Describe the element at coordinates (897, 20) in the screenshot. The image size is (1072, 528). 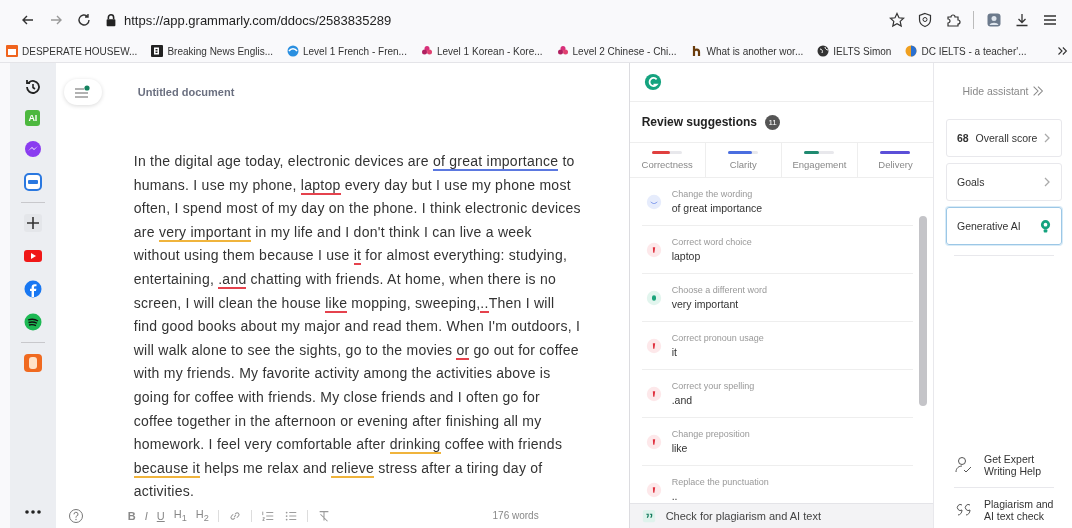
I see `star-icon` at that location.